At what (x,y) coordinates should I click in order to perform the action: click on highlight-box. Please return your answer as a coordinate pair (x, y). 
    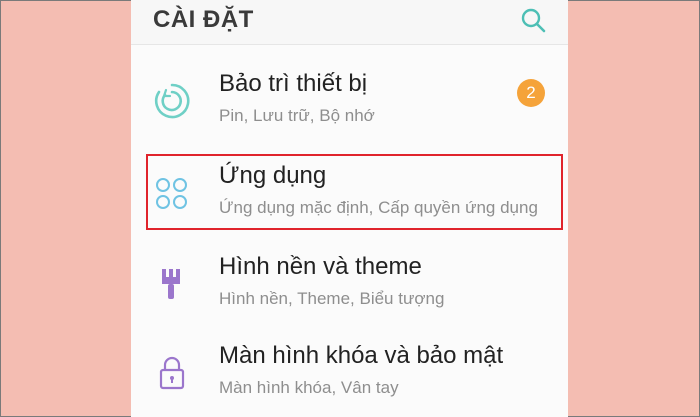
    Looking at the image, I should click on (354, 192).